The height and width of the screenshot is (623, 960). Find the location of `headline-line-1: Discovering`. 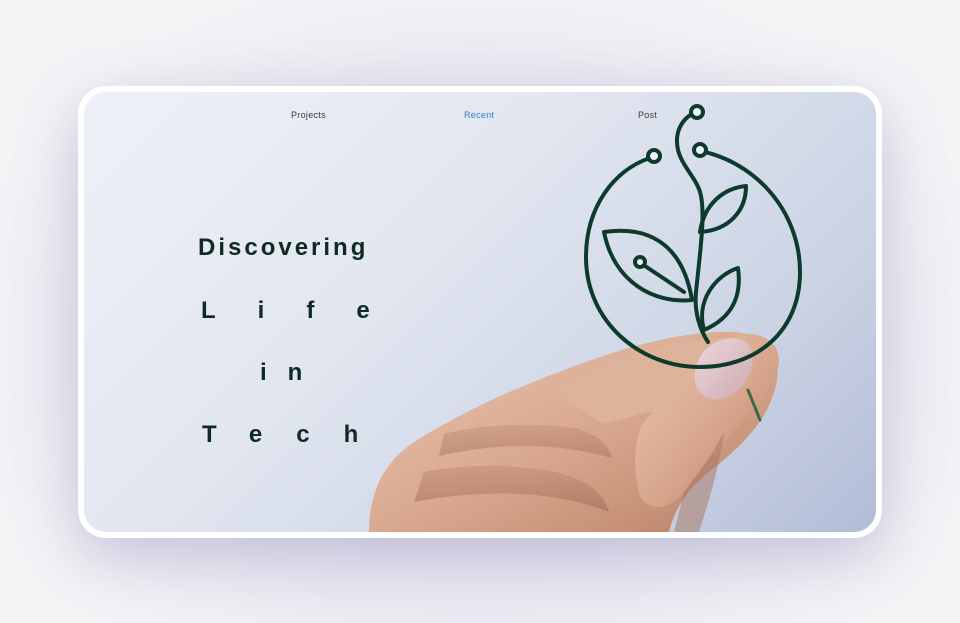

headline-line-1: Discovering is located at coordinates (283, 247).